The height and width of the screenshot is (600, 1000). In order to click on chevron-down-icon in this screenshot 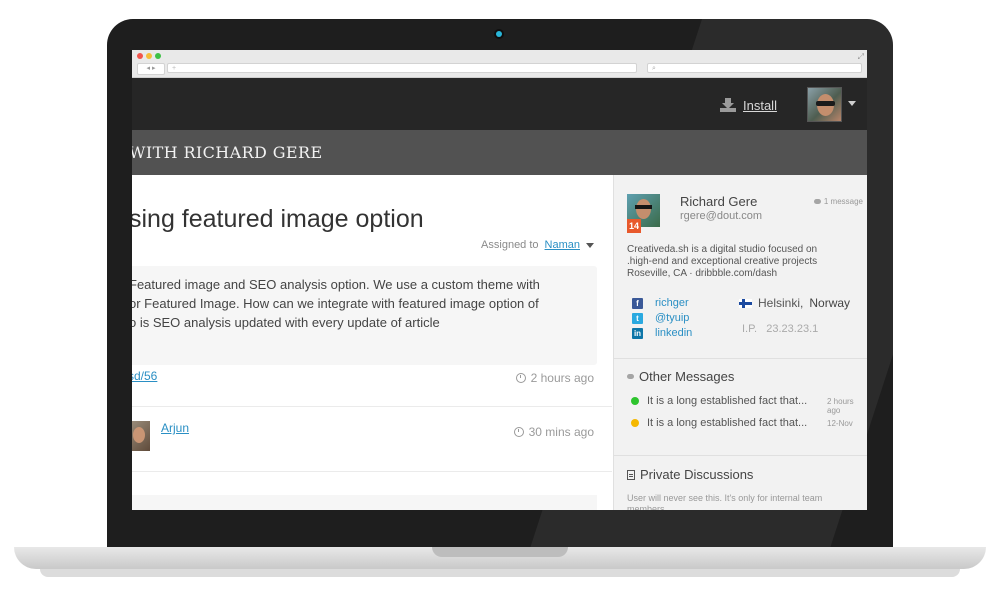, I will do `click(590, 245)`.